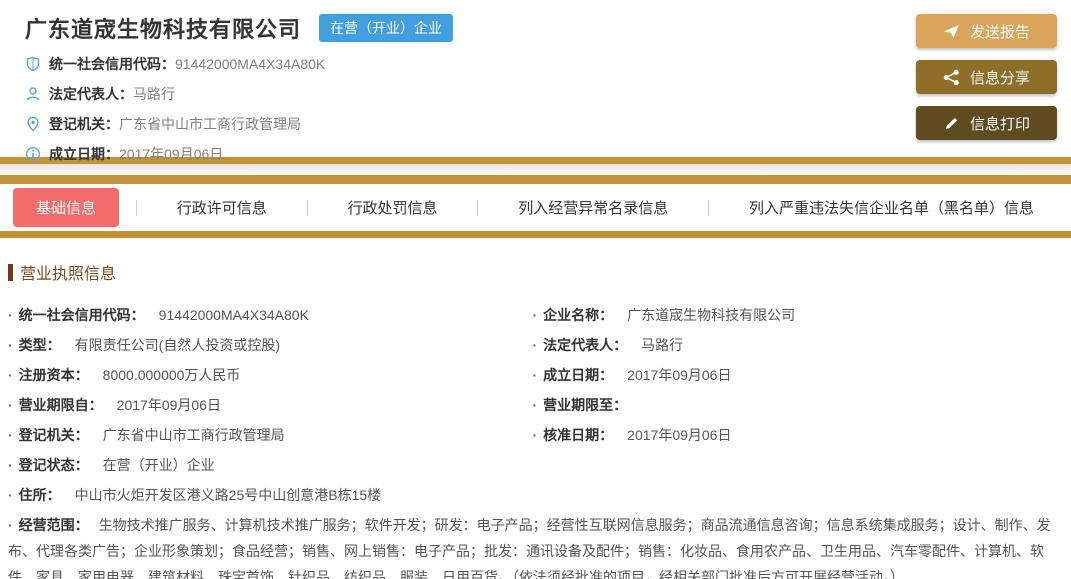 This screenshot has height=579, width=1071. What do you see at coordinates (33, 124) in the screenshot?
I see `location-icon` at bounding box center [33, 124].